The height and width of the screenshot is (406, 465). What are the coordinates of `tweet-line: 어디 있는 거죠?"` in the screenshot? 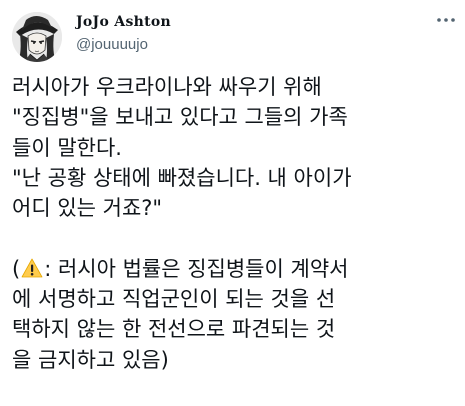 It's located at (87, 208).